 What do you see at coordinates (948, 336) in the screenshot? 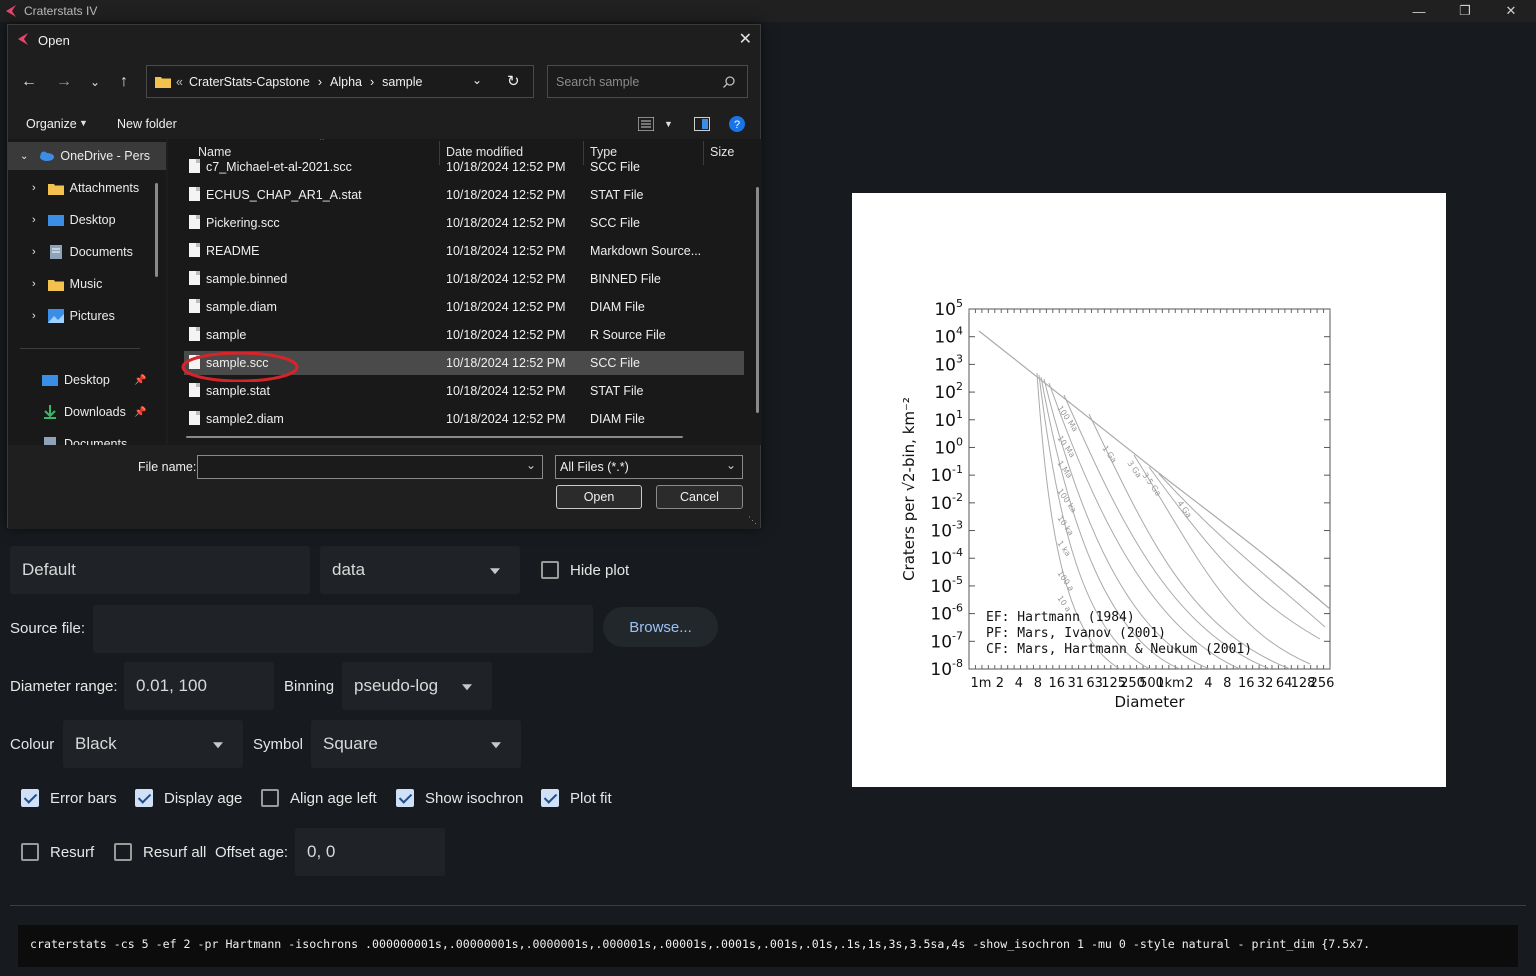
I see `y-tick-label: 104` at bounding box center [948, 336].